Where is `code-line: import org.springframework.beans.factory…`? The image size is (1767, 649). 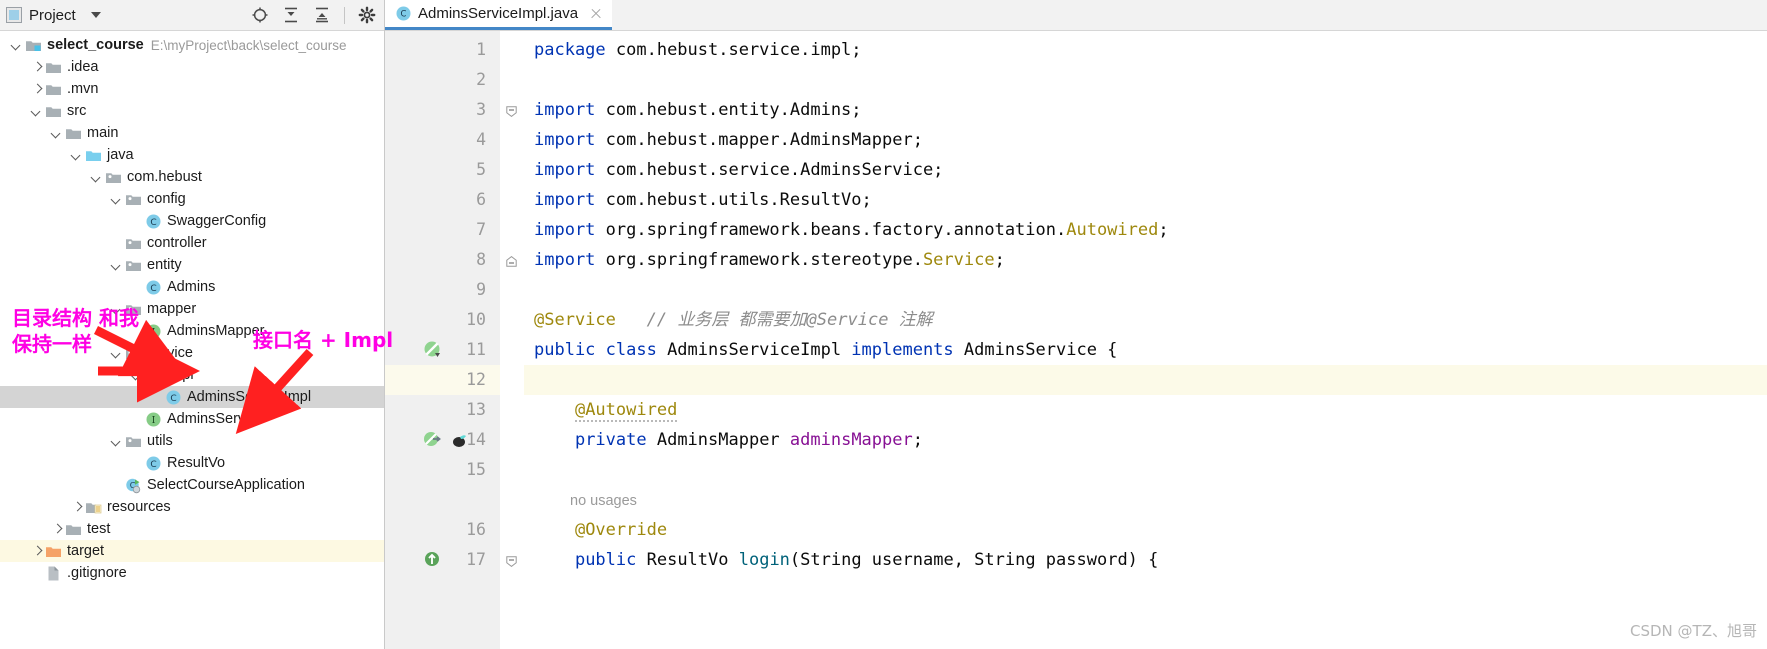
code-line: import org.springframework.beans.factory… is located at coordinates (851, 230).